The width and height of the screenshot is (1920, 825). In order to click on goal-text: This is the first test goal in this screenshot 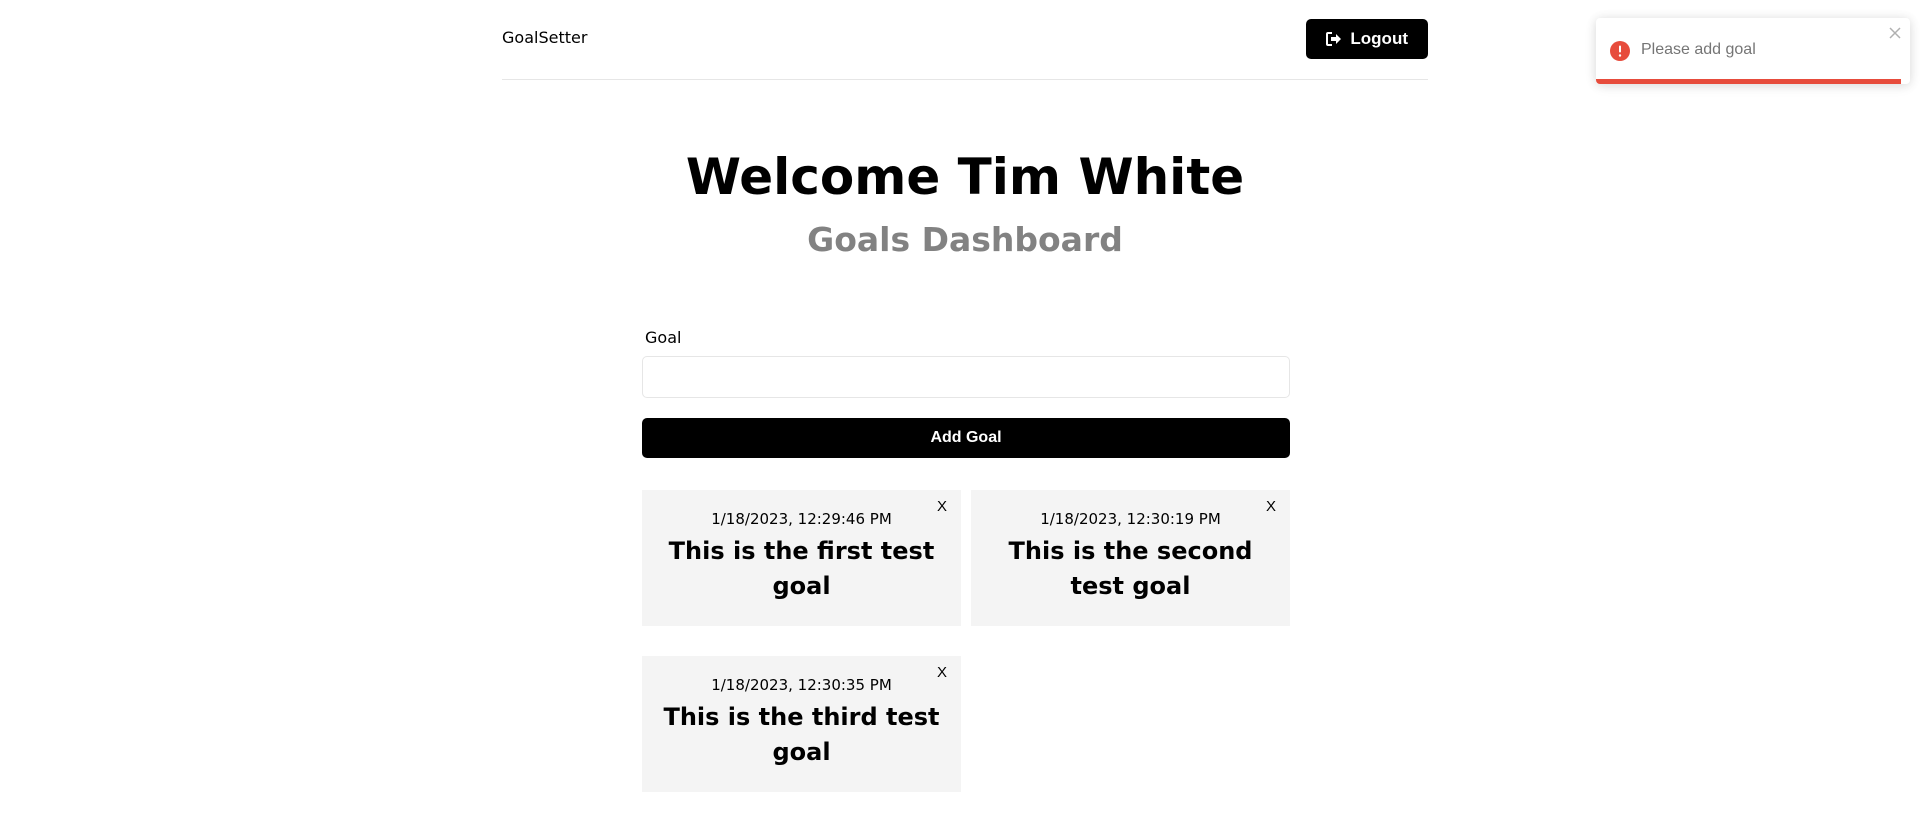, I will do `click(801, 568)`.